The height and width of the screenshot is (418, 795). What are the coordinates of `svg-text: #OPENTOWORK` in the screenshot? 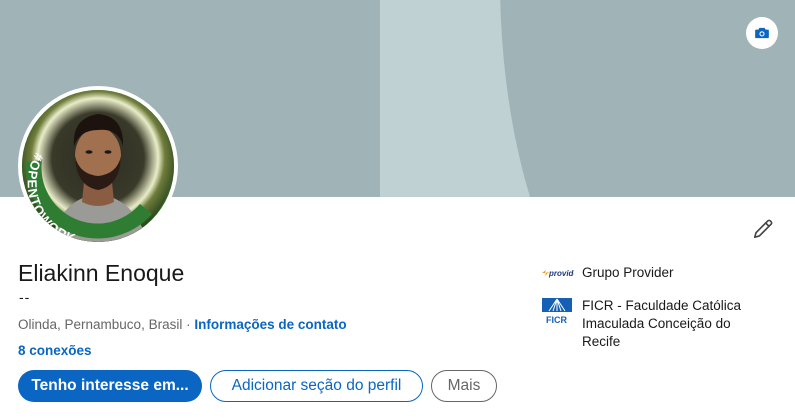 It's located at (52, 196).